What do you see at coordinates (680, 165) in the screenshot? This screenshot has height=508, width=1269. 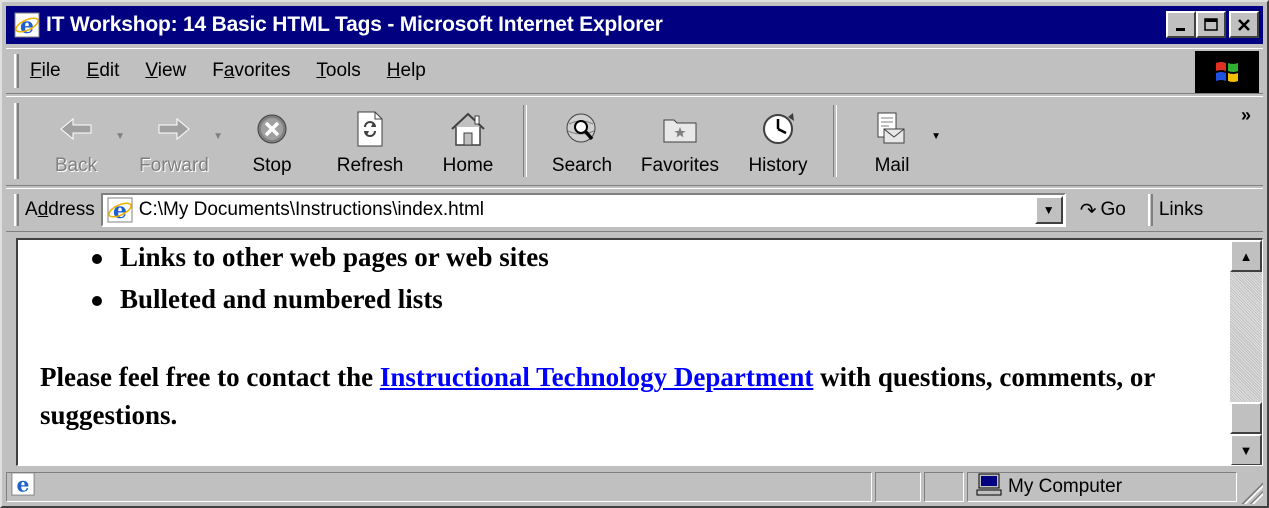 I see `favorites-label: Favorites` at bounding box center [680, 165].